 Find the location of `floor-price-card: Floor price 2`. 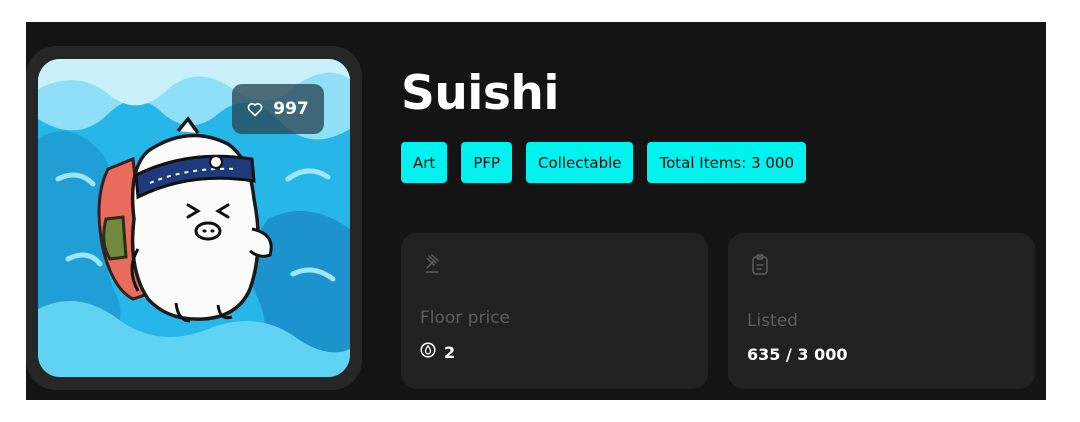

floor-price-card: Floor price 2 is located at coordinates (554, 311).